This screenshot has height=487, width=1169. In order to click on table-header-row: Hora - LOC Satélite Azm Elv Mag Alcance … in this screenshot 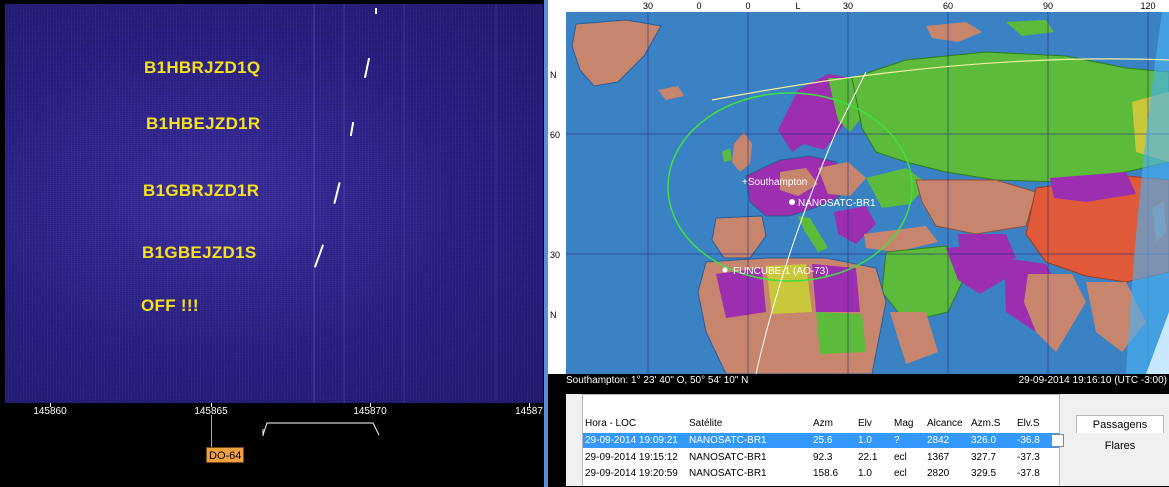, I will do `click(821, 423)`.